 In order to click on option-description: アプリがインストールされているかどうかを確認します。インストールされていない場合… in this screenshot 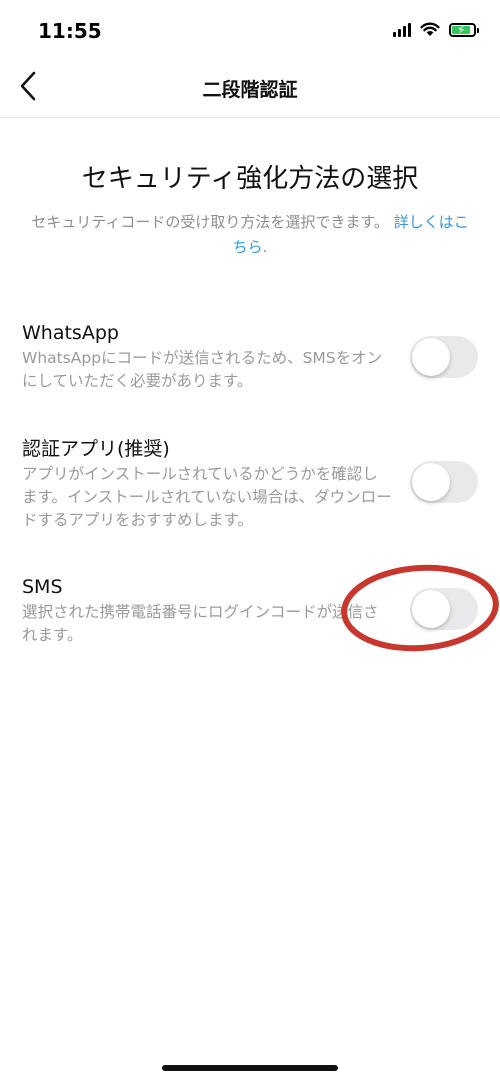, I will do `click(207, 497)`.